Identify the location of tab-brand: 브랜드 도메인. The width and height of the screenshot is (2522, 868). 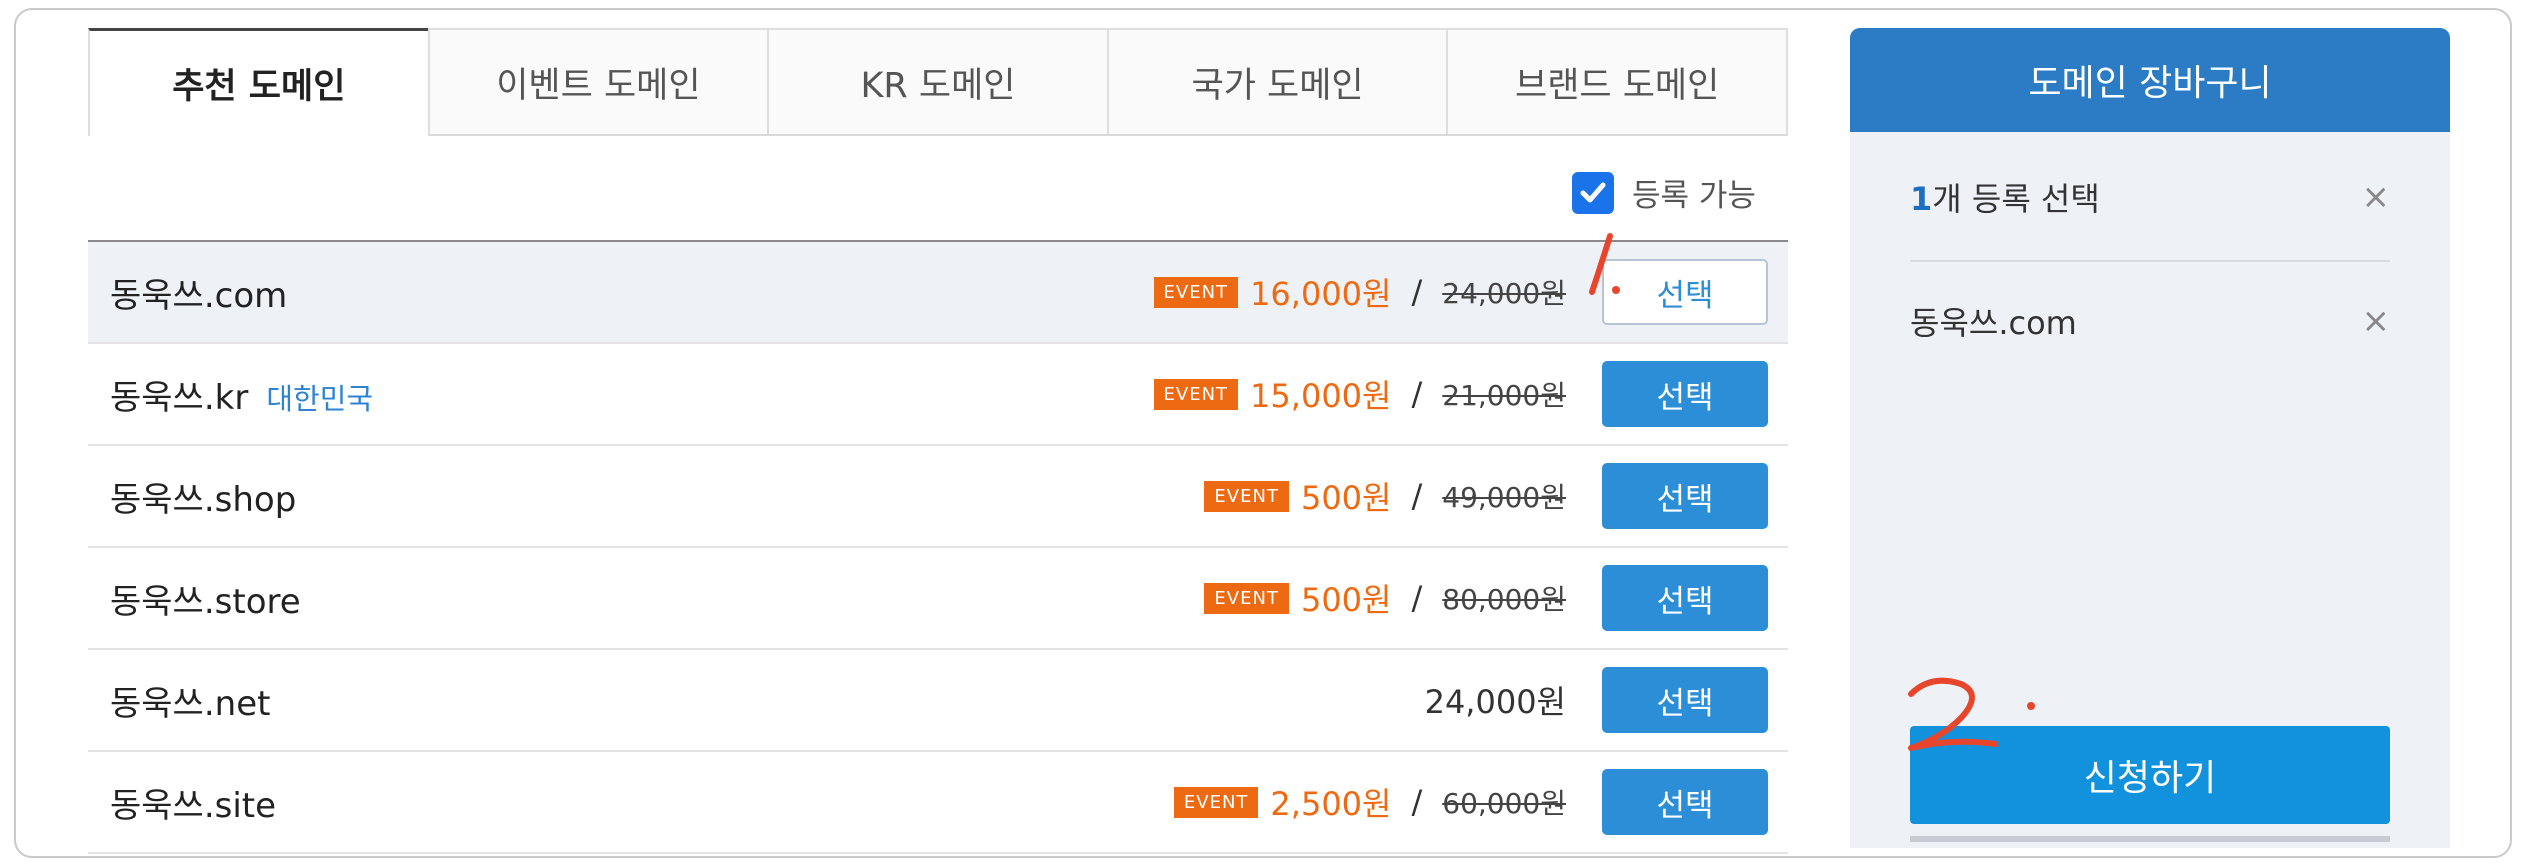
(1617, 81).